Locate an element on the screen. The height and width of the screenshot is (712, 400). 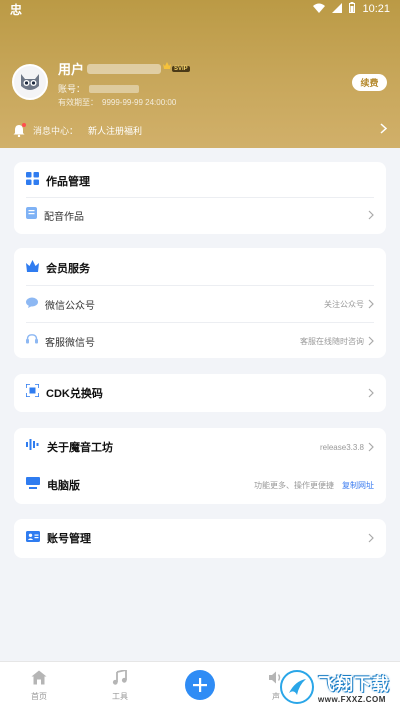
wechat-official-item: 微信公众号 关注公众号 is located at coordinates (200, 304).